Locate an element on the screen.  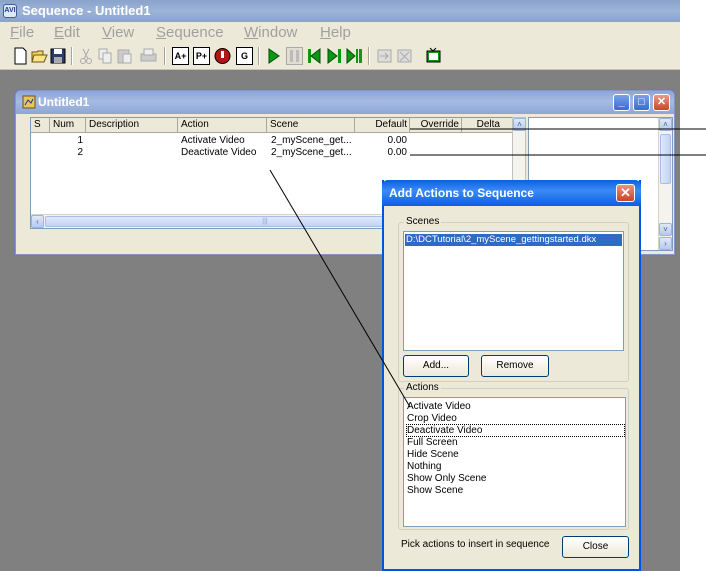
menu-file: File is located at coordinates (22, 32).